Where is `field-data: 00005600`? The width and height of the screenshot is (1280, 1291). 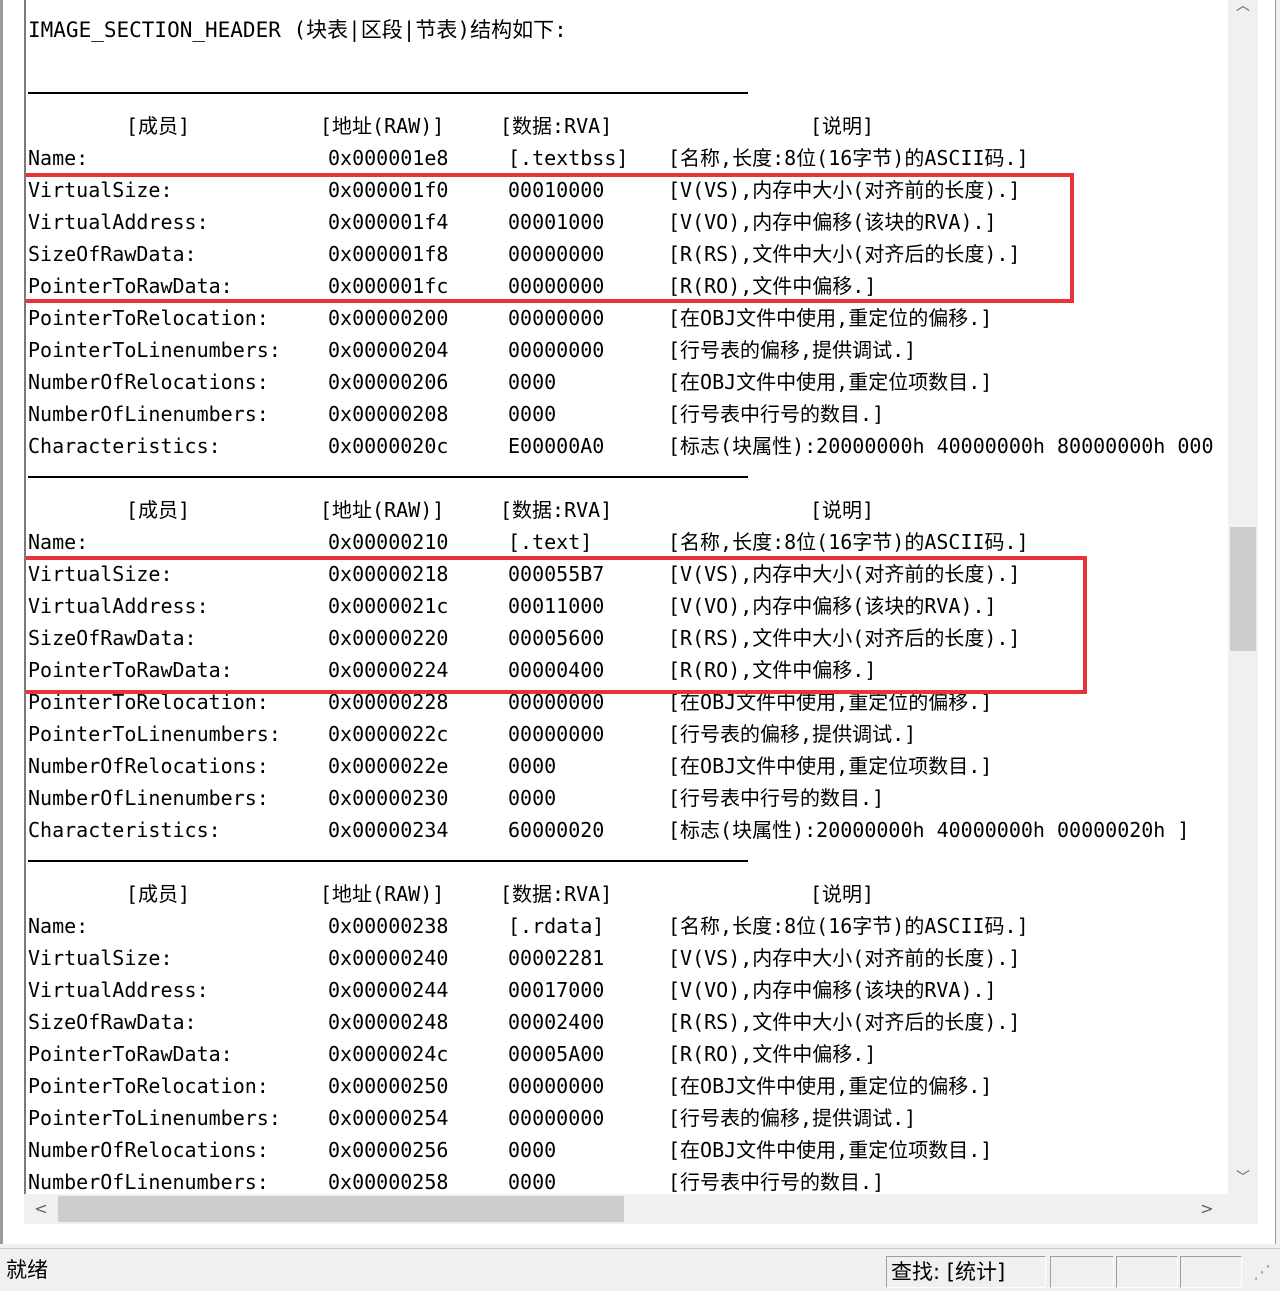 field-data: 00005600 is located at coordinates (556, 638).